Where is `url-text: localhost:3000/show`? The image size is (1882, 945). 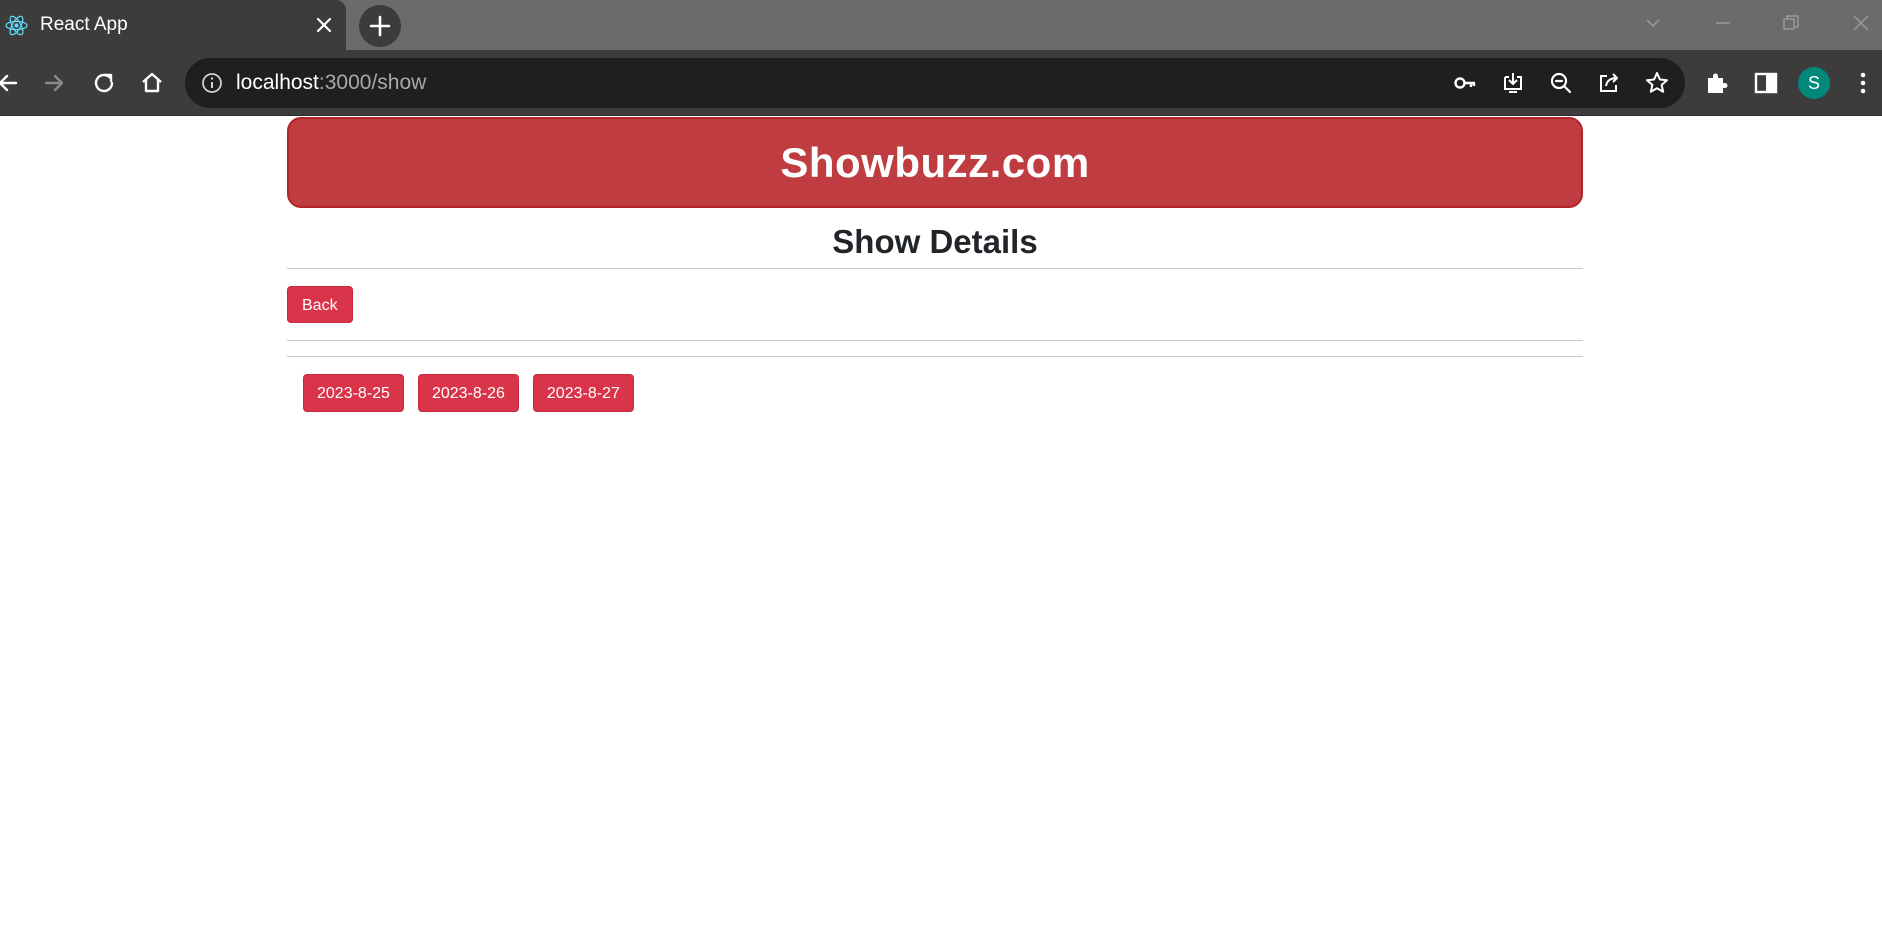
url-text: localhost:3000/show is located at coordinates (331, 83).